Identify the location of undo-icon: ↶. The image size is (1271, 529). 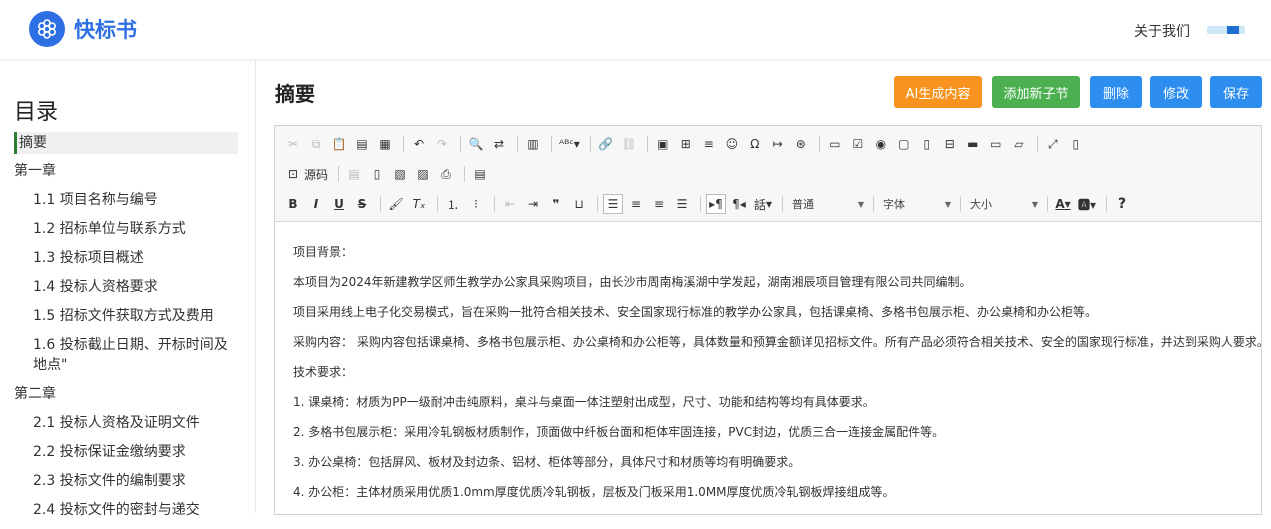
(419, 144).